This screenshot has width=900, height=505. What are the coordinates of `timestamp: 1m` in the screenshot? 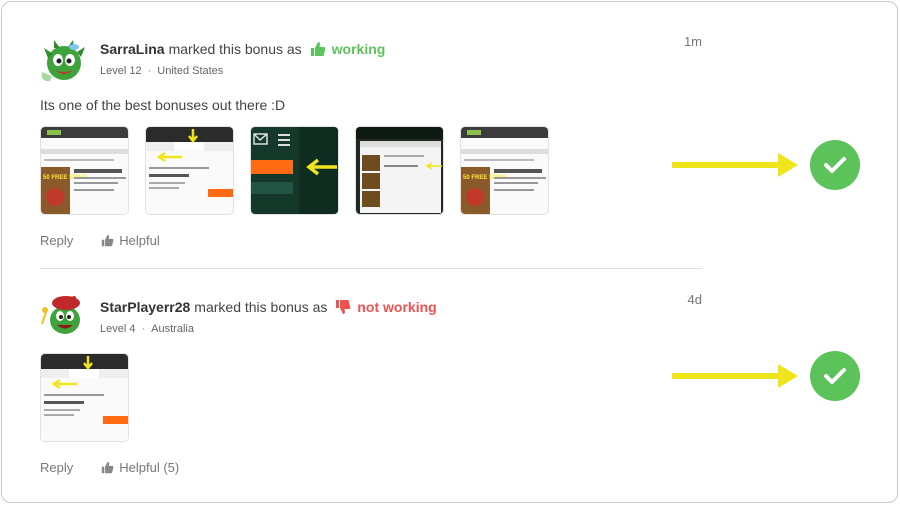 It's located at (692, 41).